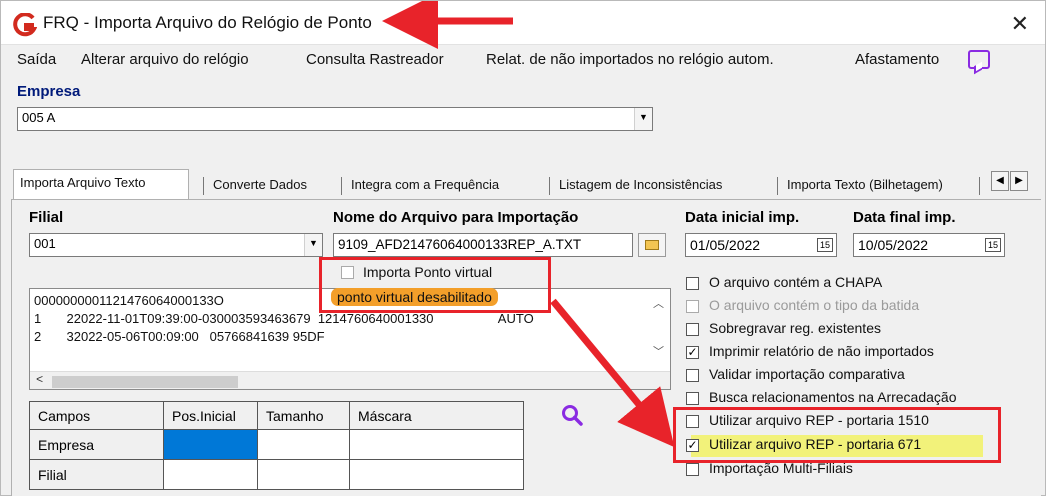 The image size is (1046, 496). Describe the element at coordinates (897, 59) in the screenshot. I see `menu-afastamento: Afastamento` at that location.